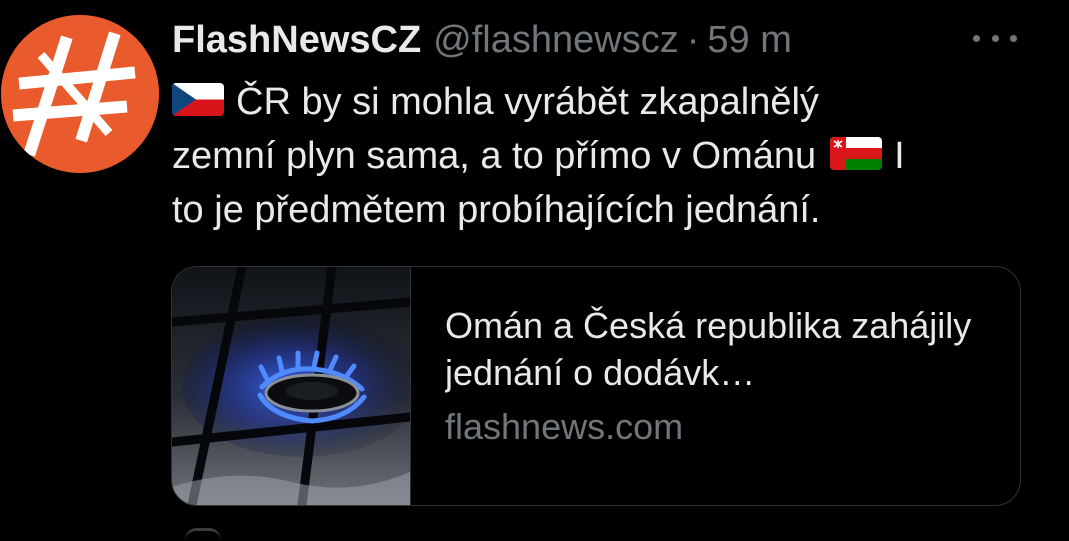 This screenshot has width=1069, height=541. Describe the element at coordinates (198, 100) in the screenshot. I see `czech-flag-icon` at that location.